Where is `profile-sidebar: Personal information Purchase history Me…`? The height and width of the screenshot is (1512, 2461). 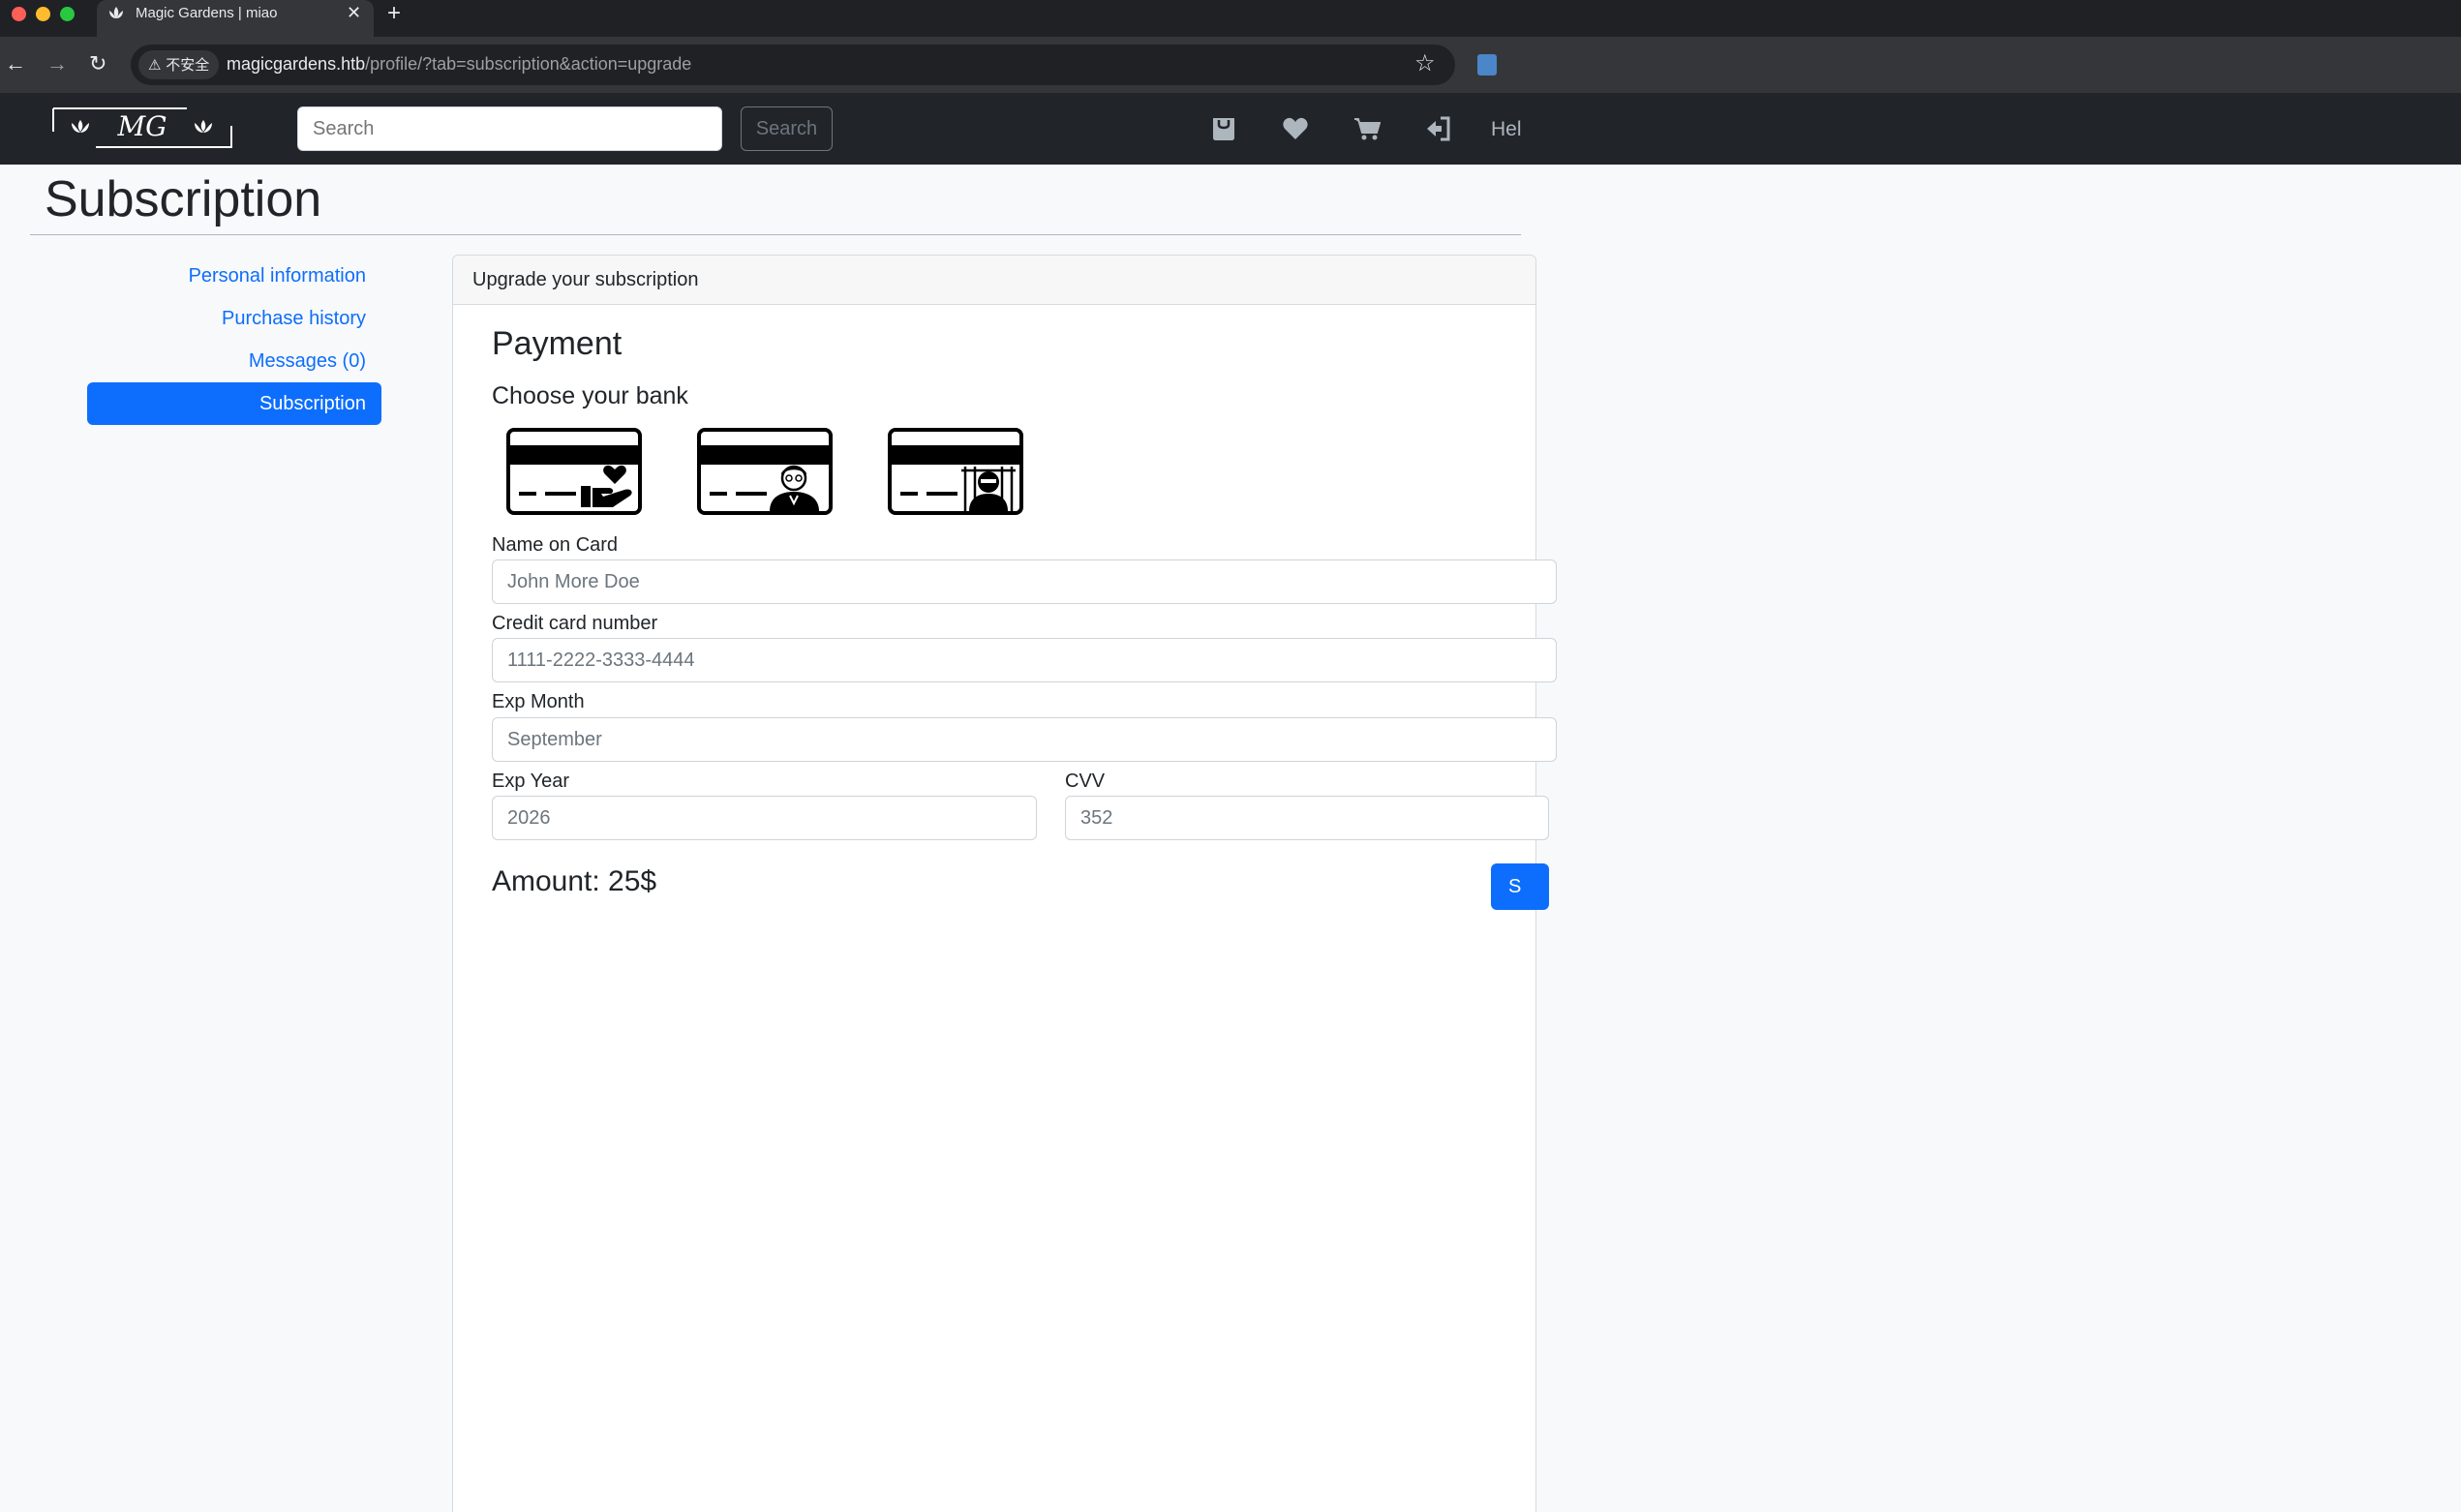 profile-sidebar: Personal information Purchase history Me… is located at coordinates (234, 340).